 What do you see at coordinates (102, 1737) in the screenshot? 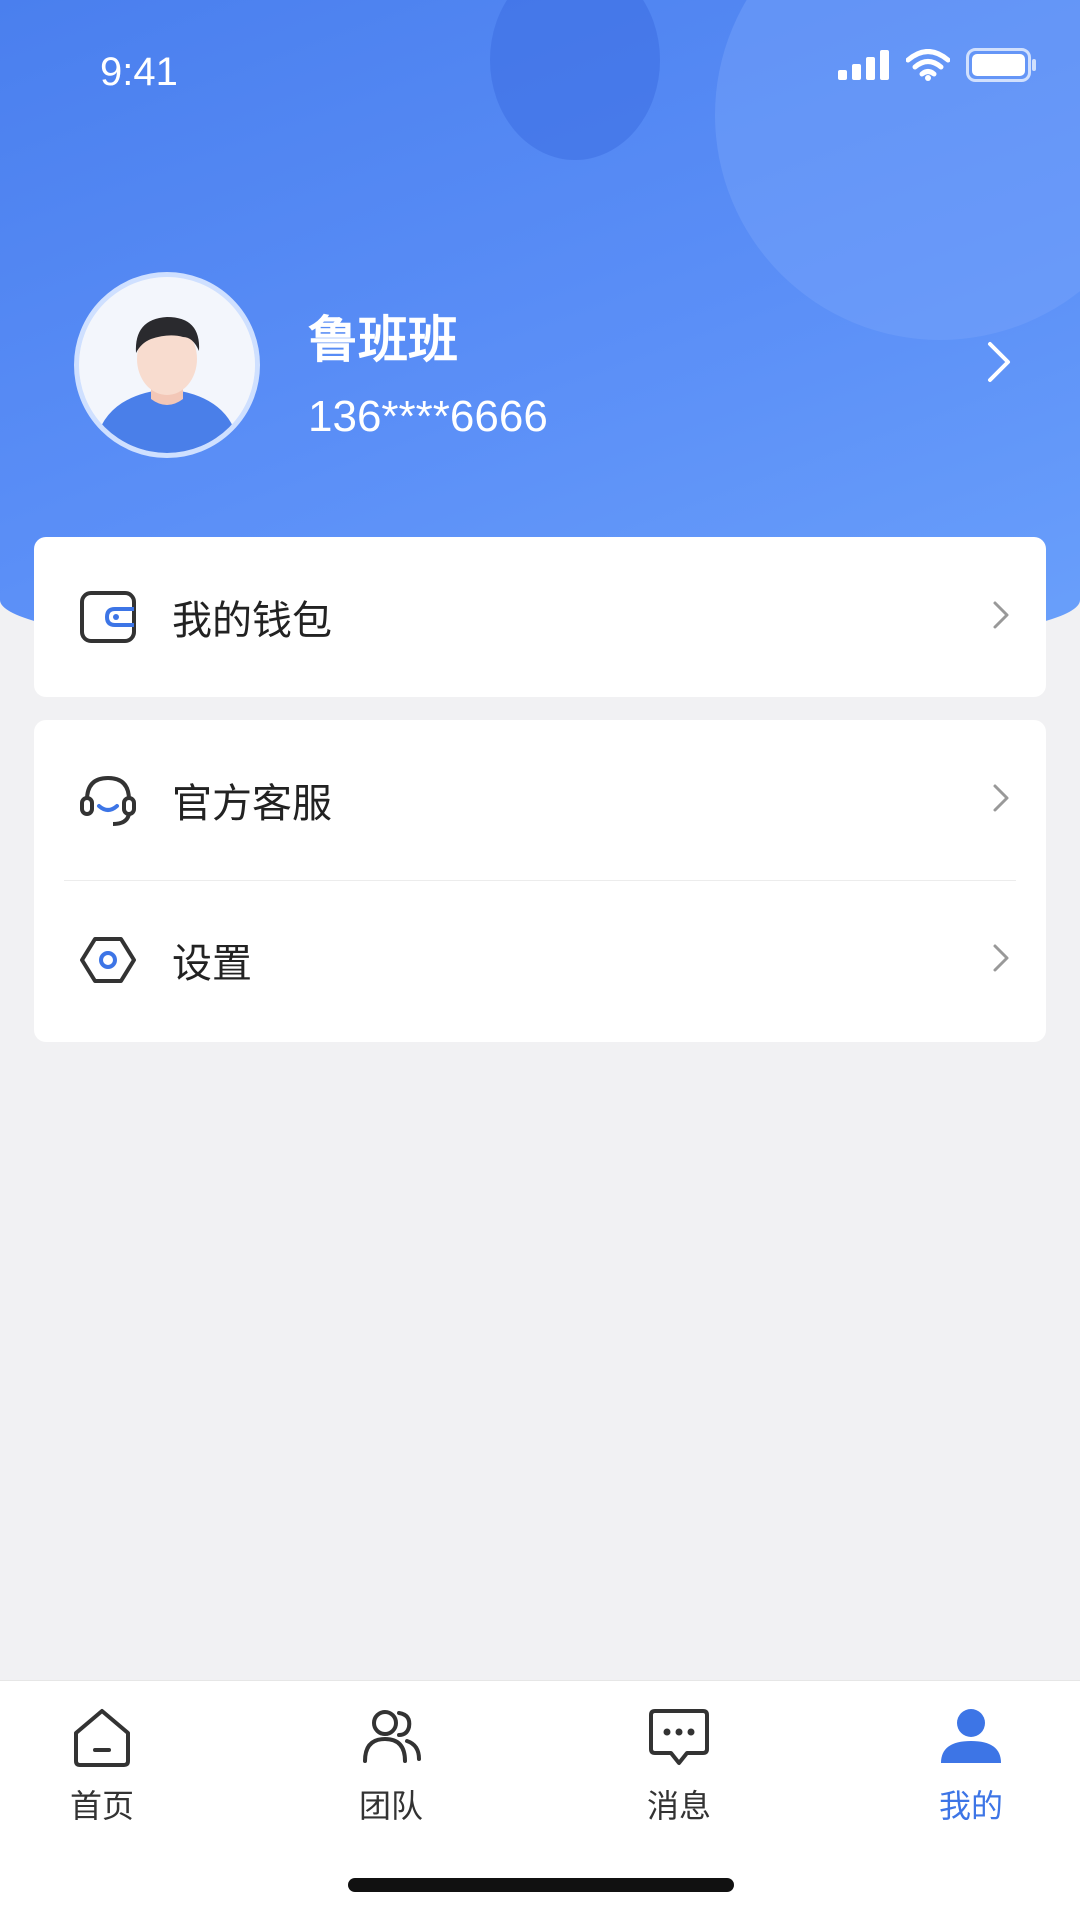
I see `home-icon` at bounding box center [102, 1737].